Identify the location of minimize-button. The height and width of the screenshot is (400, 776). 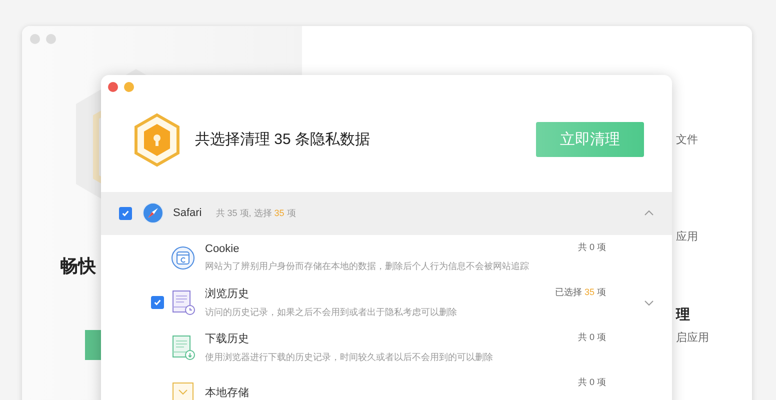
(129, 87).